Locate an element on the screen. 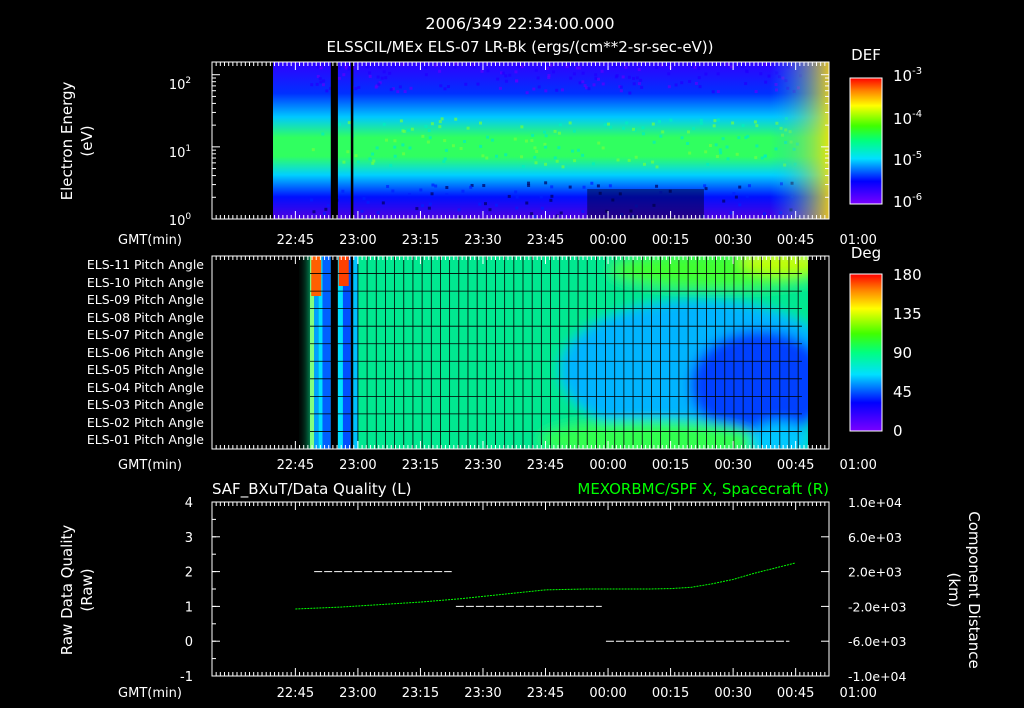 The height and width of the screenshot is (708, 1024). quality-tick-label: 3 is located at coordinates (189, 538).